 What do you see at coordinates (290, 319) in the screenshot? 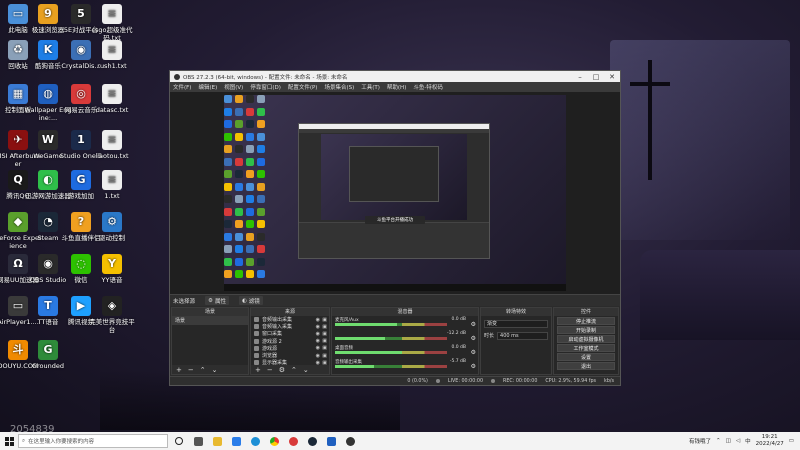
I see `source-item: 音频输出采集 ◉ ▣` at bounding box center [290, 319].